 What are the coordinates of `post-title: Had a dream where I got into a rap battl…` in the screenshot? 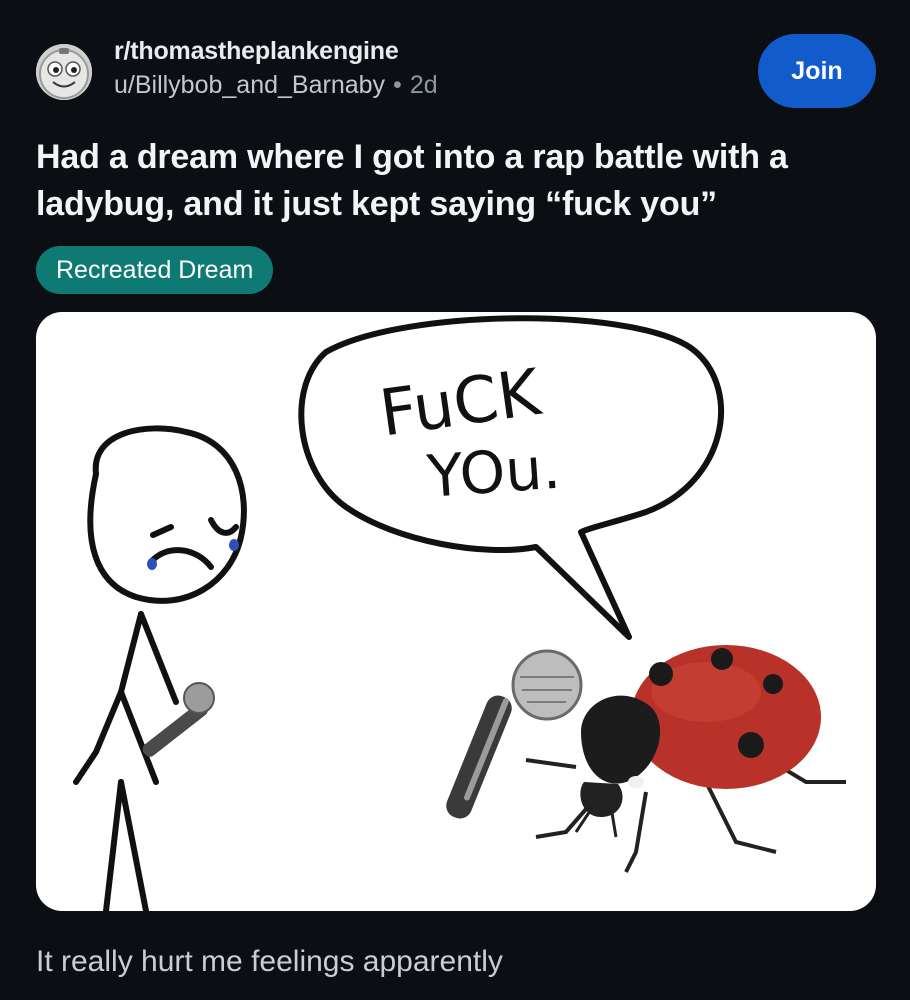 It's located at (456, 181).